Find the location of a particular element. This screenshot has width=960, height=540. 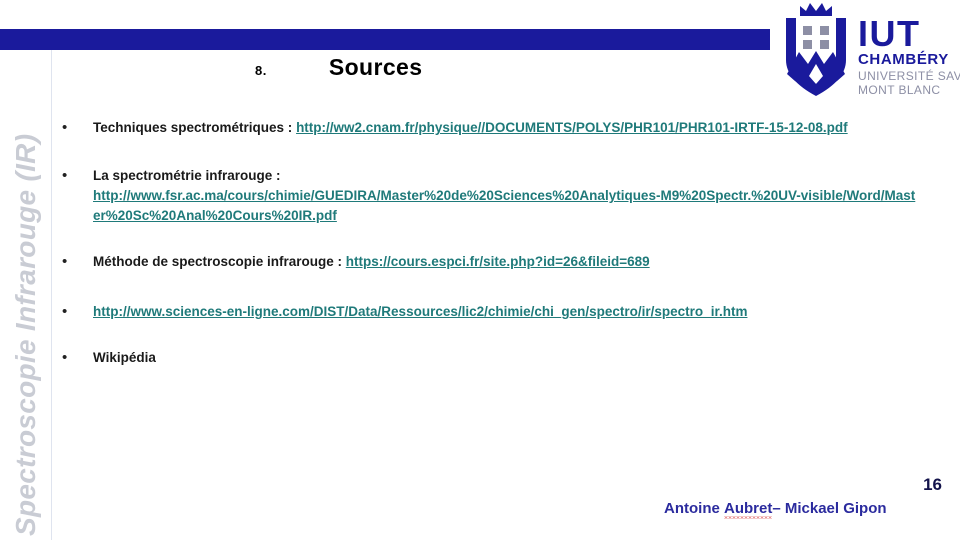

page-title: 8. Sources is located at coordinates (338, 67).